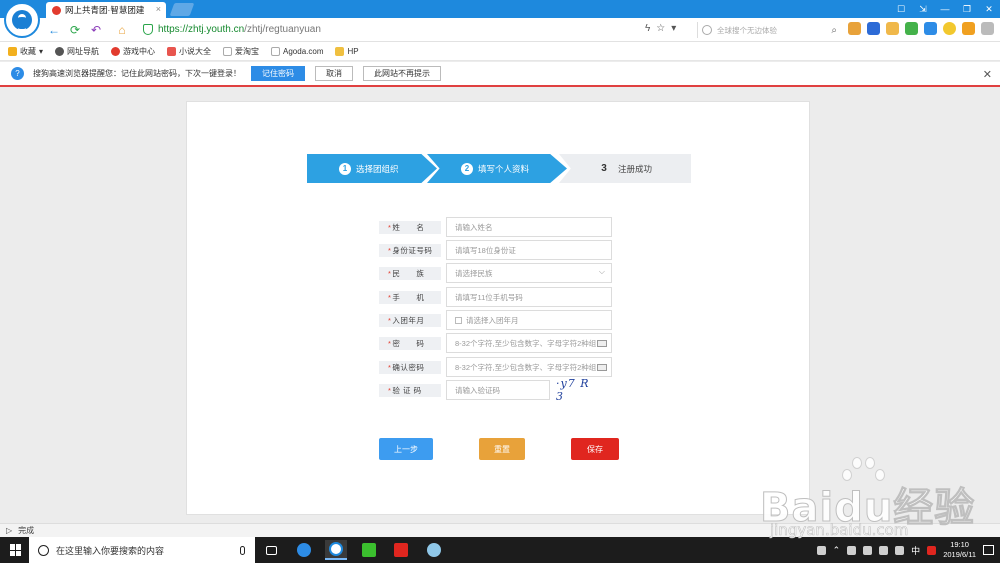 The width and height of the screenshot is (1000, 563). Describe the element at coordinates (133, 51) in the screenshot. I see `bookmark-games: 游戏中心` at that location.